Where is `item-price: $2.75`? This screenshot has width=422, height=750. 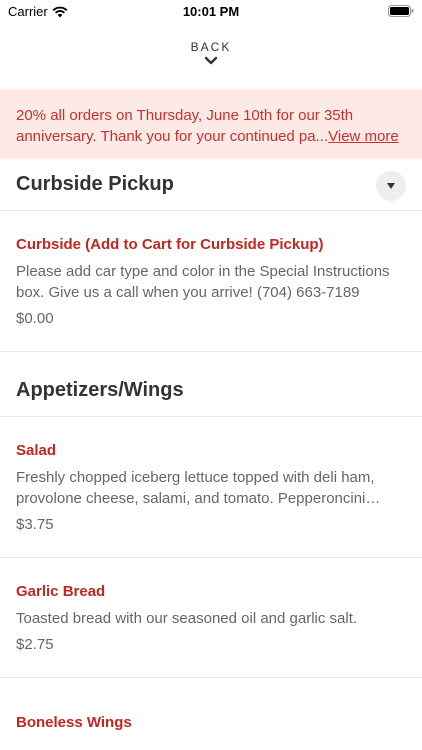 item-price: $2.75 is located at coordinates (35, 644).